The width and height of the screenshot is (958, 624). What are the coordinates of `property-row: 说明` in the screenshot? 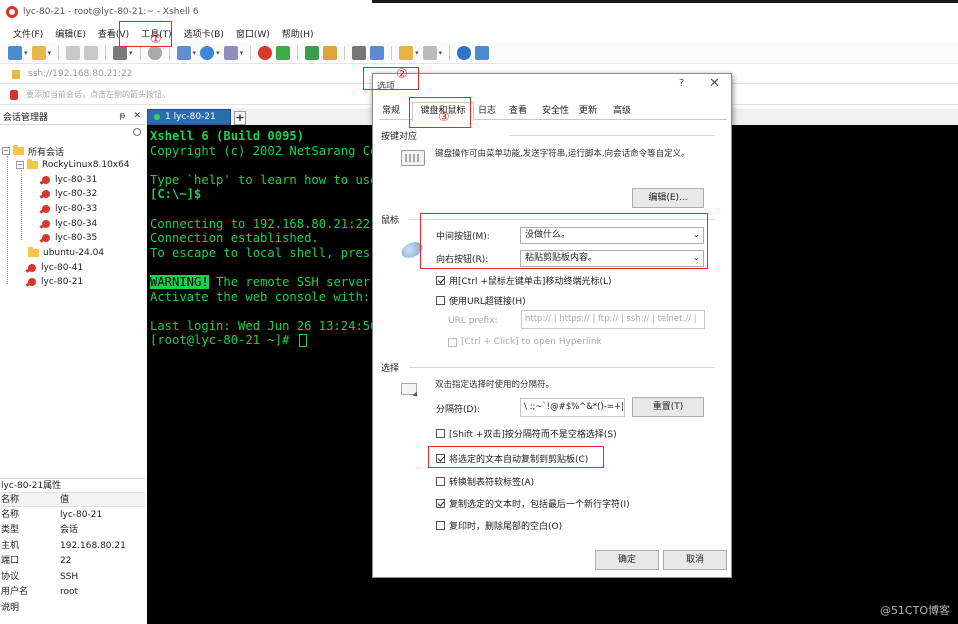 It's located at (72, 608).